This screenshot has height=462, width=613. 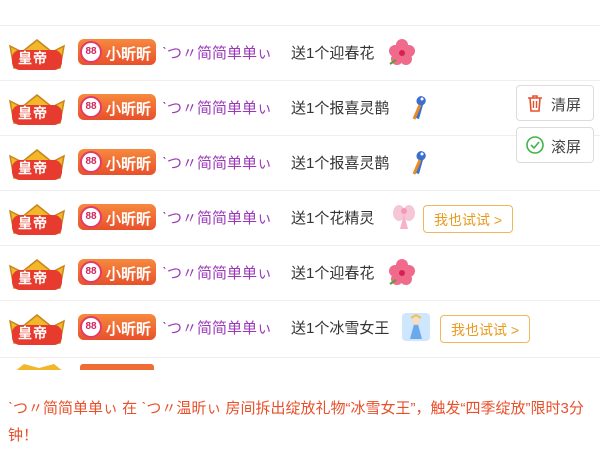 I want to click on chat-row: 皇帝 88 小昕昕 ˋつ〃简简单单ぃ 送1个花精灵 我也试试 >, so click(x=300, y=218).